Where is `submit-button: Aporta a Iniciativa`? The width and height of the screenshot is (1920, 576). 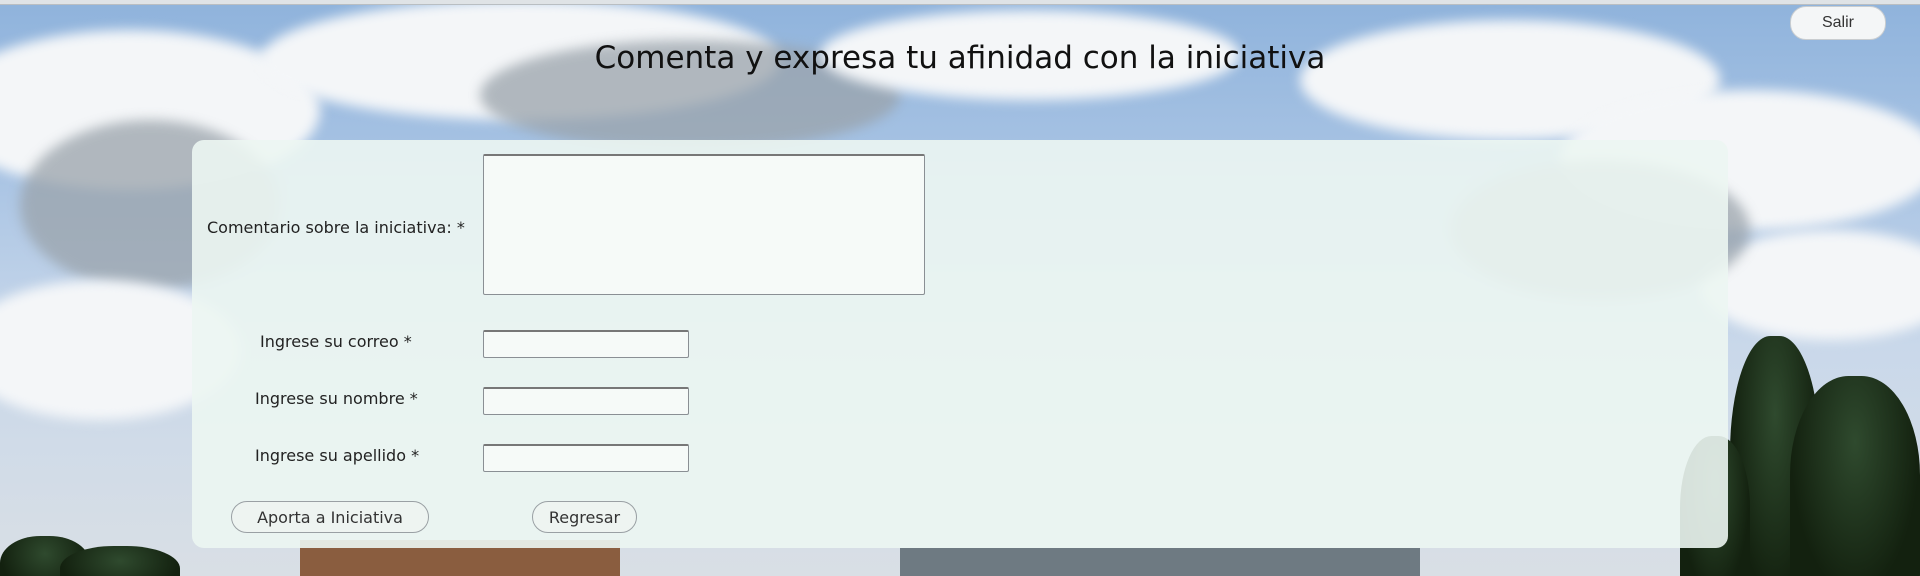 submit-button: Aporta a Iniciativa is located at coordinates (330, 517).